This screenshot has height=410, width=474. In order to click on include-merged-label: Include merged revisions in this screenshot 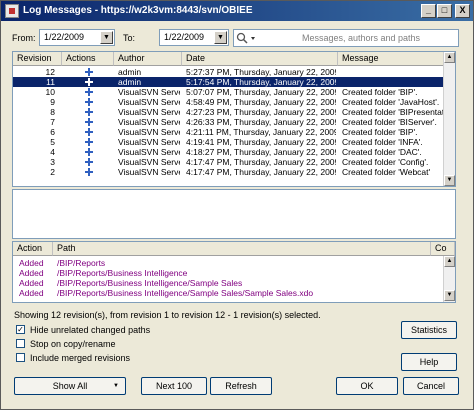, I will do `click(80, 358)`.